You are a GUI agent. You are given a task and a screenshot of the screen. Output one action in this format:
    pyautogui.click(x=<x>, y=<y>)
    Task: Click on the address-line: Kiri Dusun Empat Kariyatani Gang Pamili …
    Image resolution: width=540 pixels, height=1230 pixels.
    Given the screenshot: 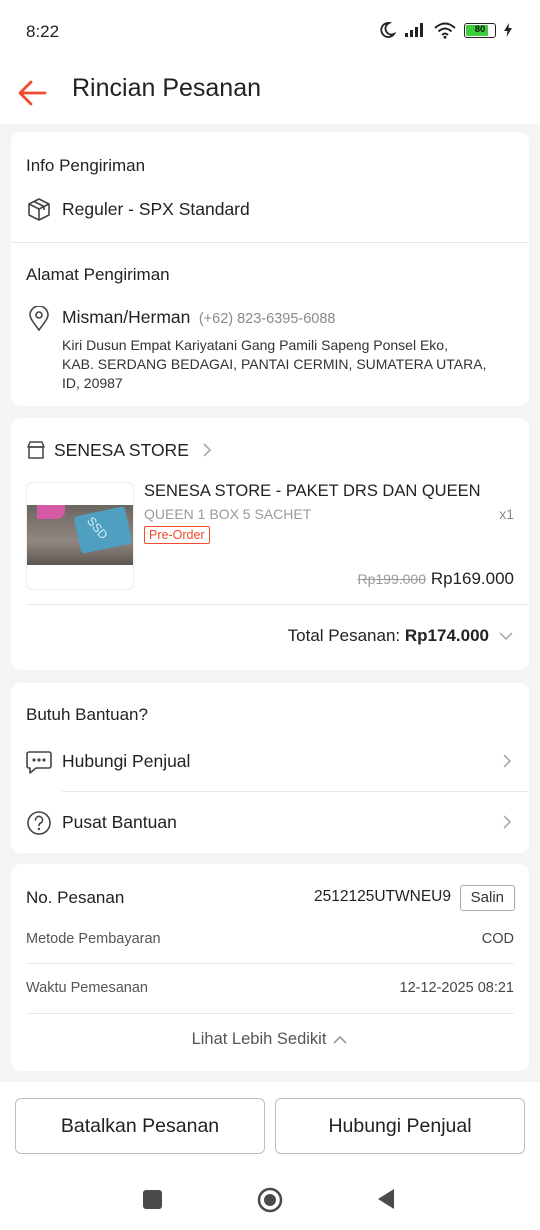 What is the action you would take?
    pyautogui.click(x=255, y=345)
    